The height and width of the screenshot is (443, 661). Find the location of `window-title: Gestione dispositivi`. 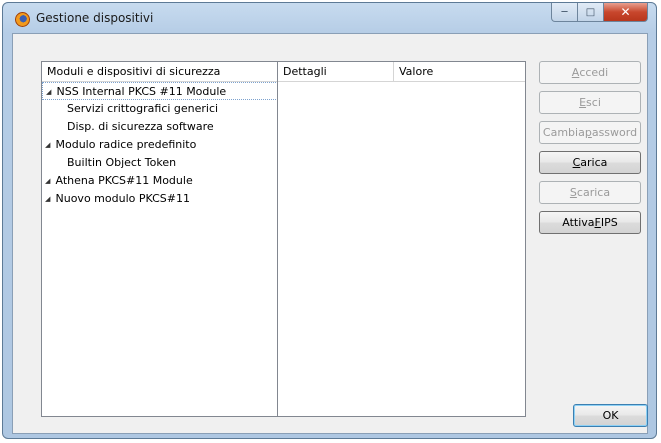

window-title: Gestione dispositivi is located at coordinates (95, 18).